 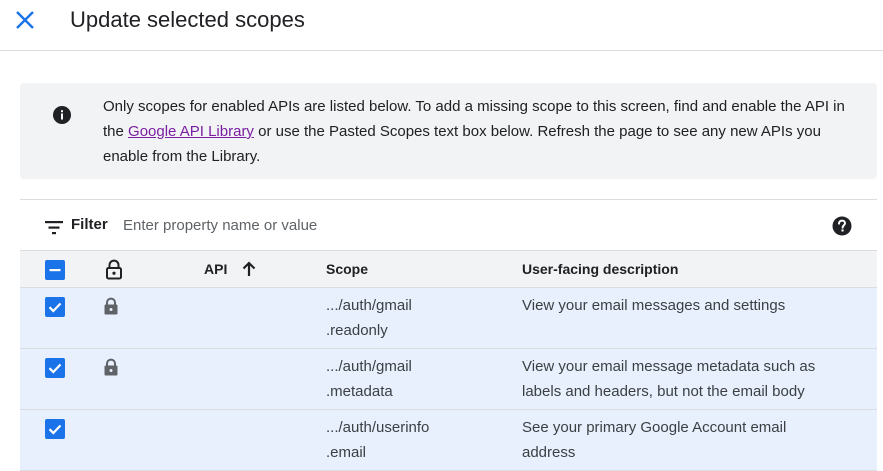 I want to click on scope-line: .email, so click(x=346, y=452).